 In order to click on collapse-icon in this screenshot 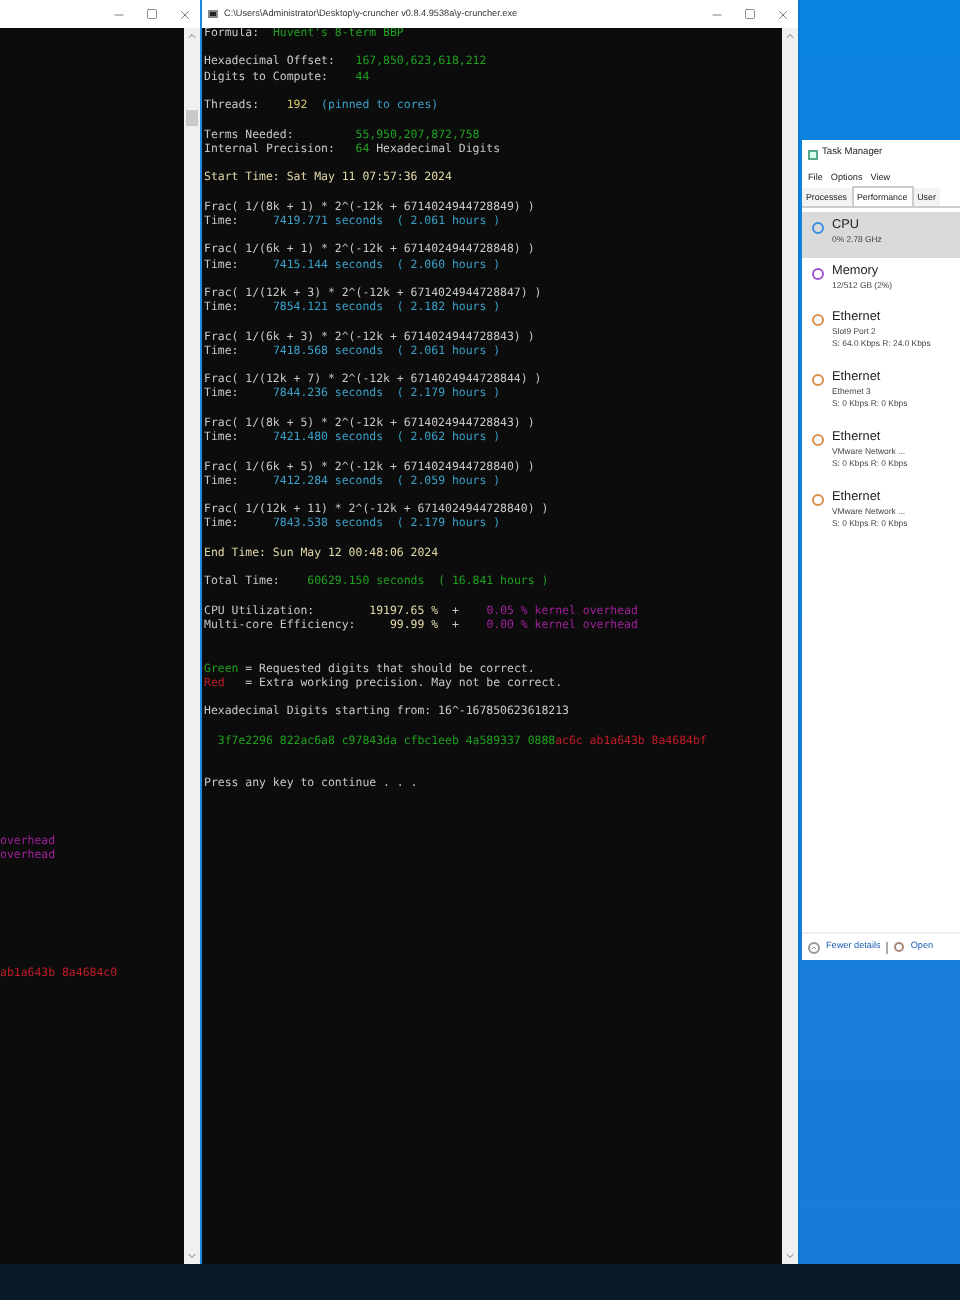, I will do `click(814, 947)`.